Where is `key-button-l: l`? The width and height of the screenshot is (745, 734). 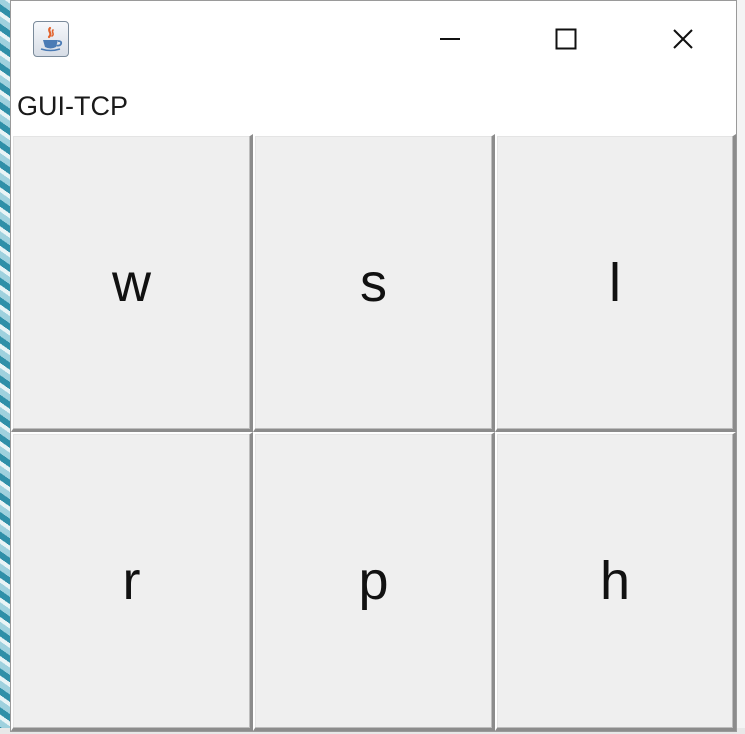 key-button-l: l is located at coordinates (615, 283).